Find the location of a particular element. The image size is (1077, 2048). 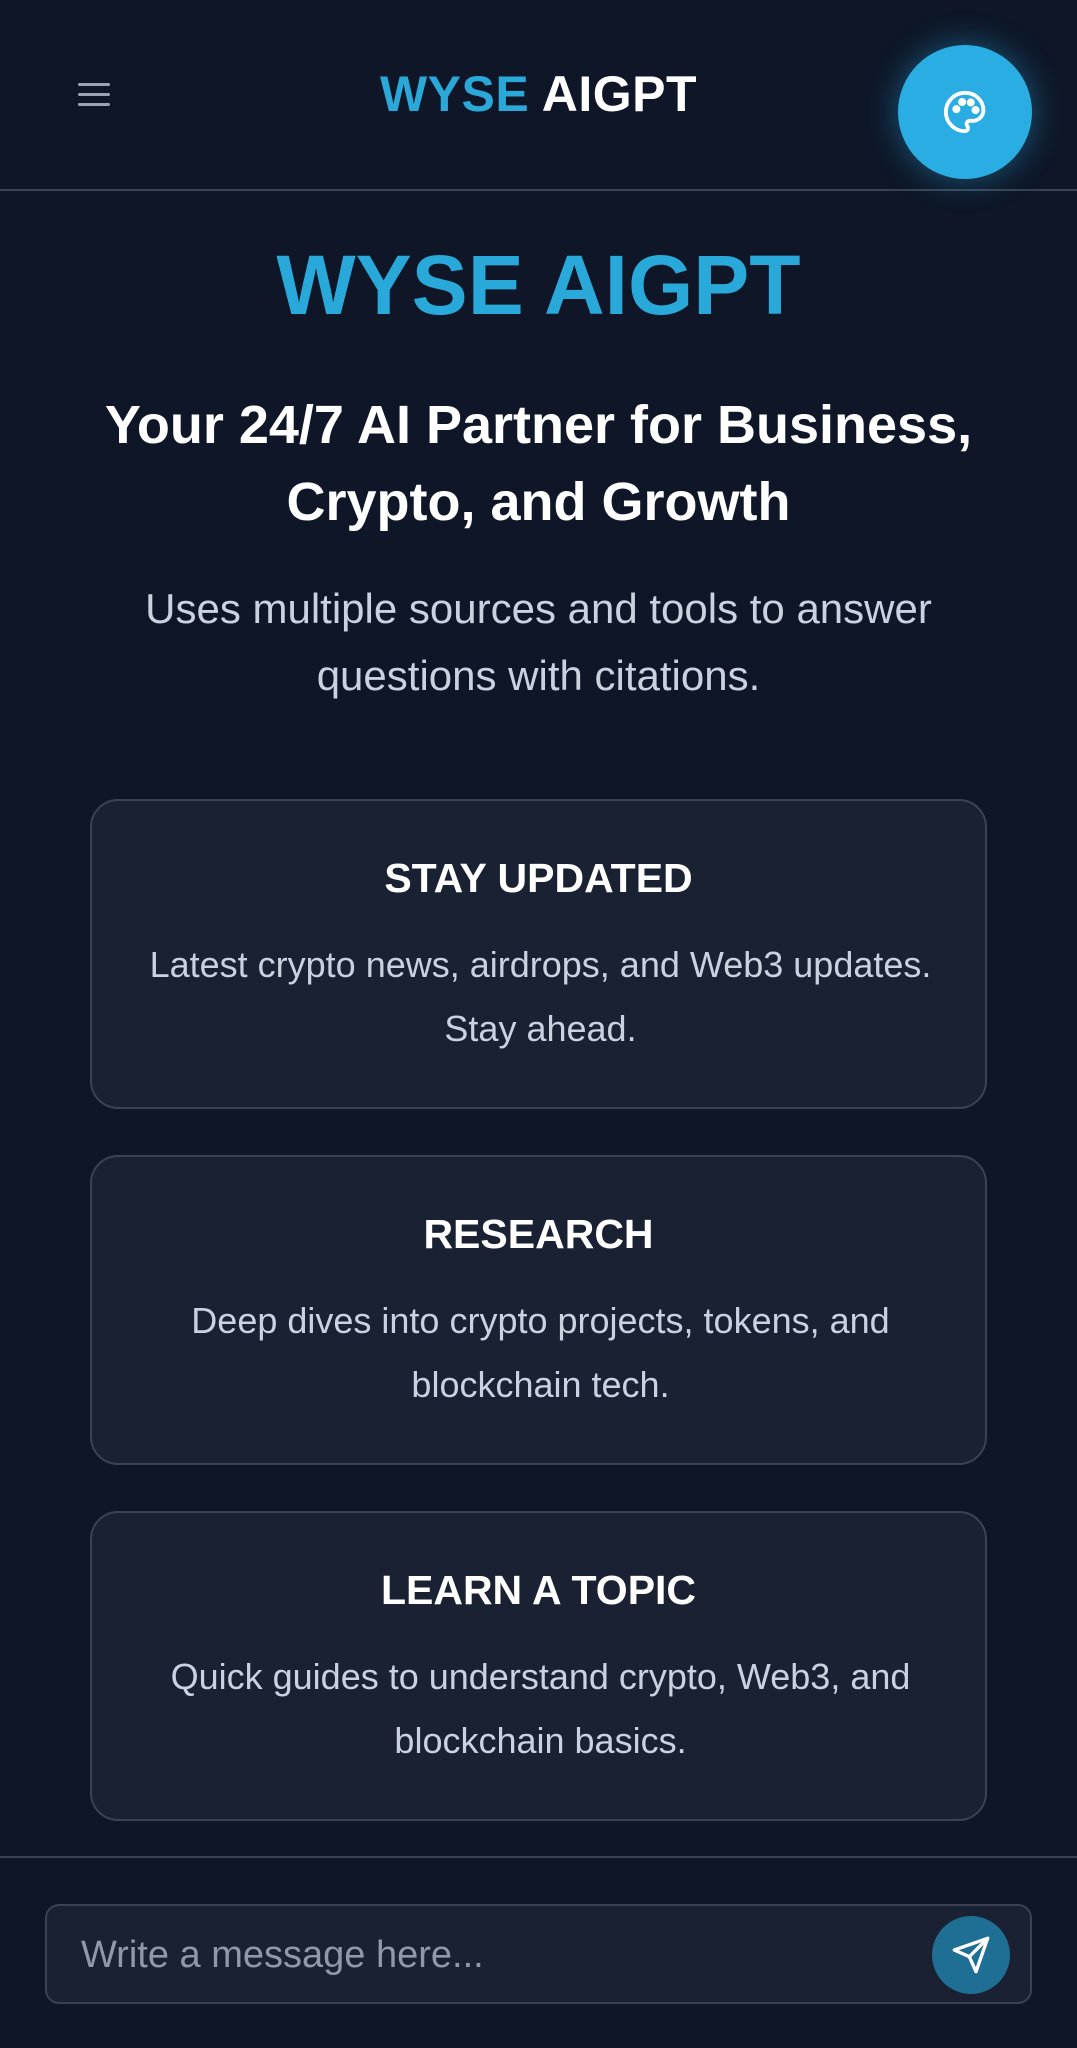

card-title: STAY UPDATED is located at coordinates (538, 878).